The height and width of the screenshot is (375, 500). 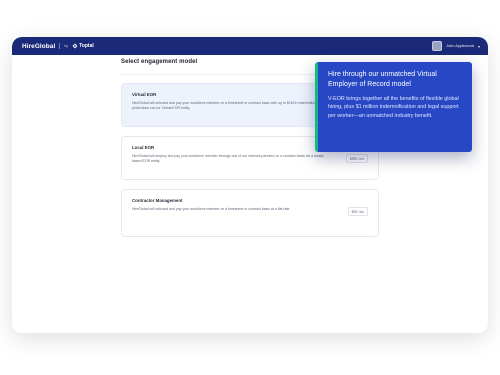 I want to click on brand-name: HireGlobal, so click(x=39, y=46).